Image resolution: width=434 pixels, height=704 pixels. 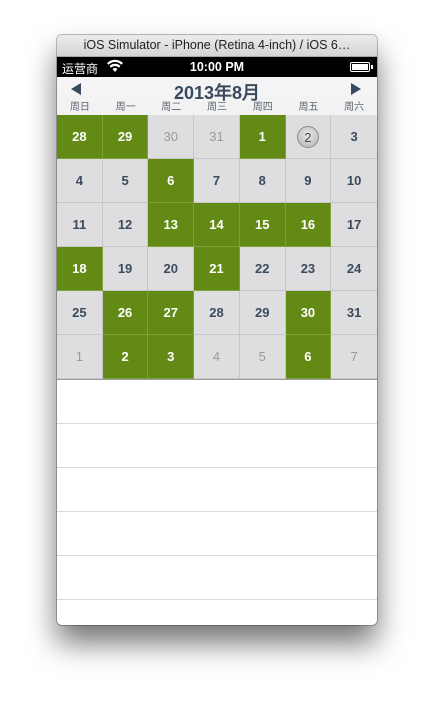 I want to click on day-number: 17, so click(x=354, y=224).